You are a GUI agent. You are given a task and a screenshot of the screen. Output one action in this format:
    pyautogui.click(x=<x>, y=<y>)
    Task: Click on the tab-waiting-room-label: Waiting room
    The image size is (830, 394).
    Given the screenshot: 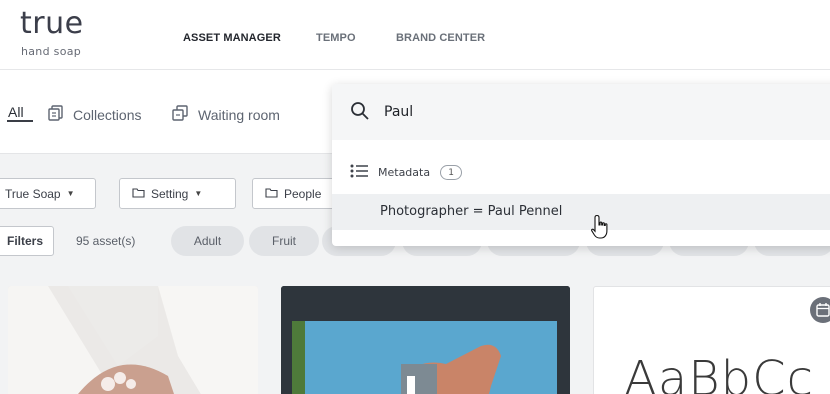 What is the action you would take?
    pyautogui.click(x=239, y=114)
    